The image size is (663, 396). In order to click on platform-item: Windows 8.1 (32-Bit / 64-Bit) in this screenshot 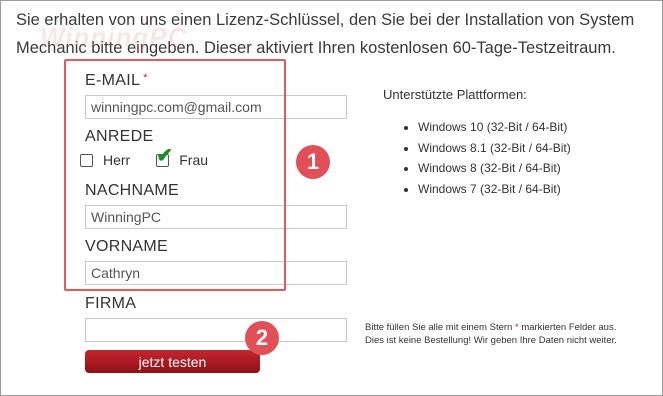, I will do `click(494, 148)`.